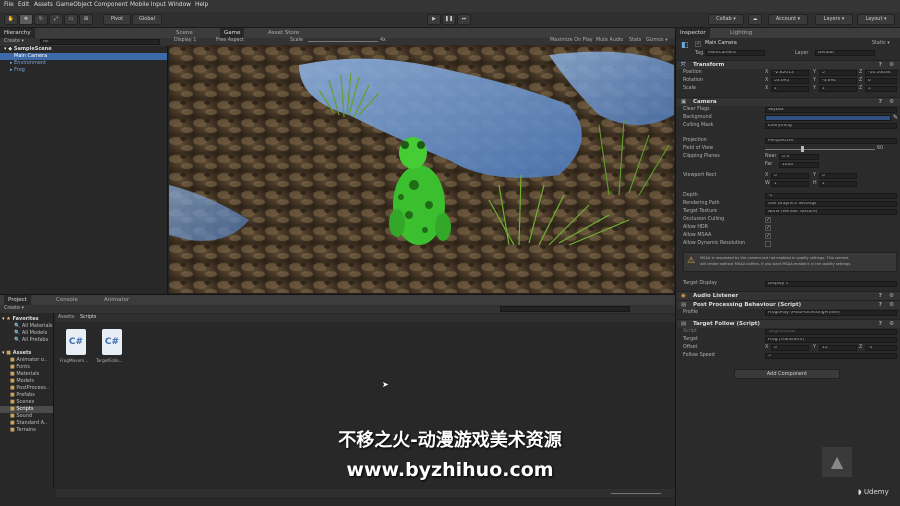 The width and height of the screenshot is (900, 506). I want to click on move-tool-icon: ✥, so click(26, 19).